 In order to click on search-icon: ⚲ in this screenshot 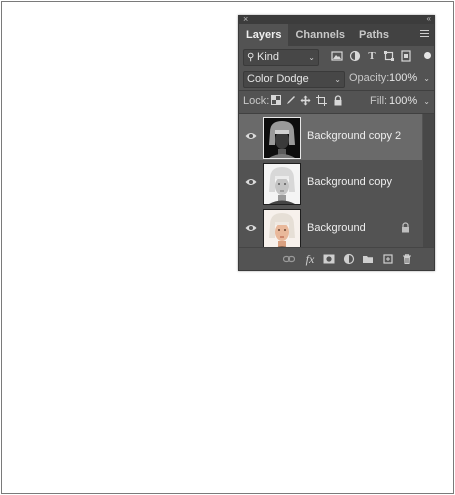, I will do `click(251, 57)`.